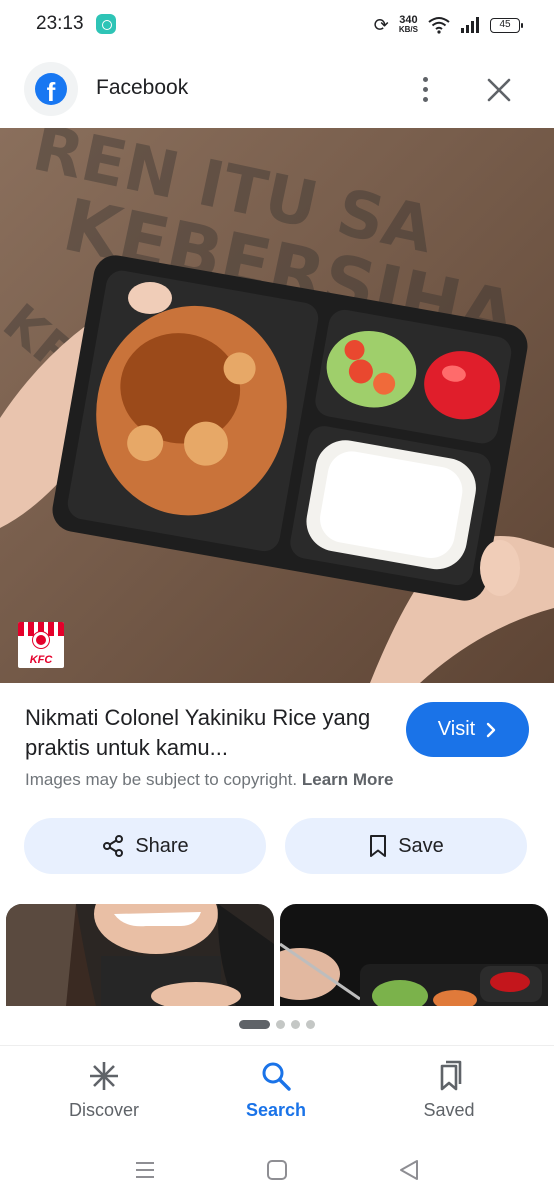 The width and height of the screenshot is (554, 1200). What do you see at coordinates (277, 25) in the screenshot?
I see `status-bar: 23:13 ⟳ 340 KB/S 45` at bounding box center [277, 25].